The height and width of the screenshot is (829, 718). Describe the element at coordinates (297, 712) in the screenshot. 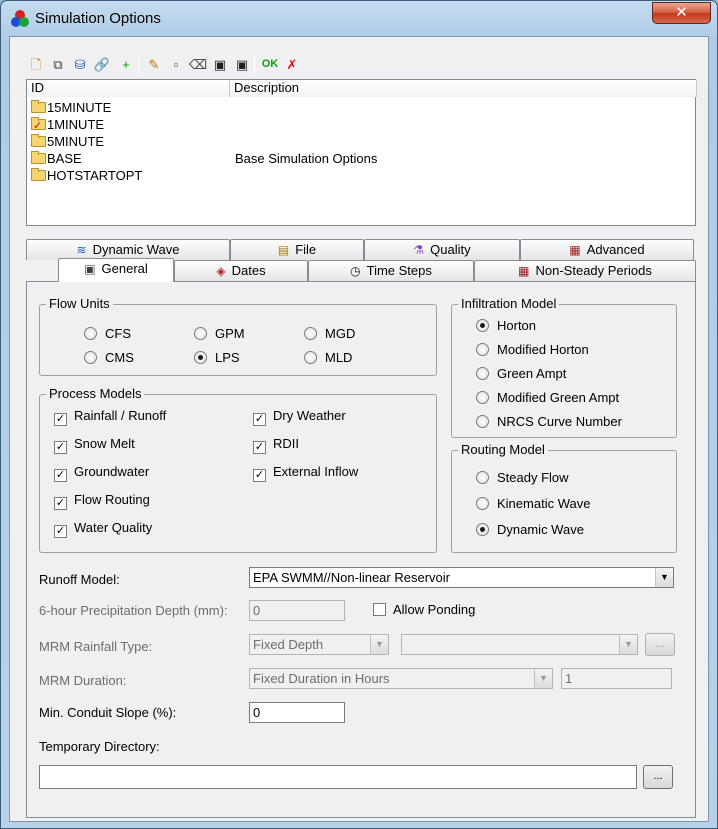

I see `min-slope-input: 0` at that location.